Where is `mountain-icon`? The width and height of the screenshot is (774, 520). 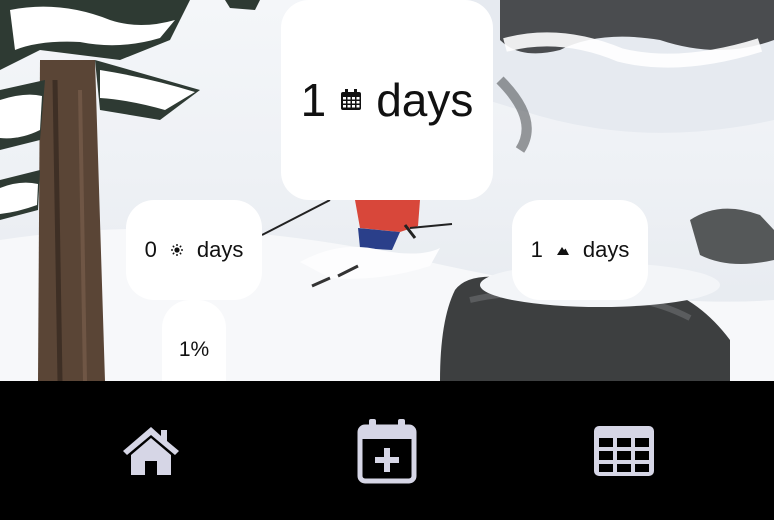 mountain-icon is located at coordinates (562, 250).